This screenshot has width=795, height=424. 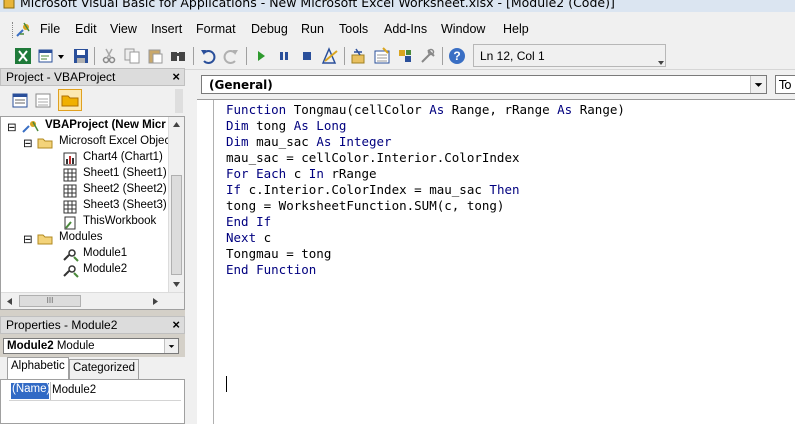 What do you see at coordinates (24, 30) in the screenshot?
I see `vba-menu-icon` at bounding box center [24, 30].